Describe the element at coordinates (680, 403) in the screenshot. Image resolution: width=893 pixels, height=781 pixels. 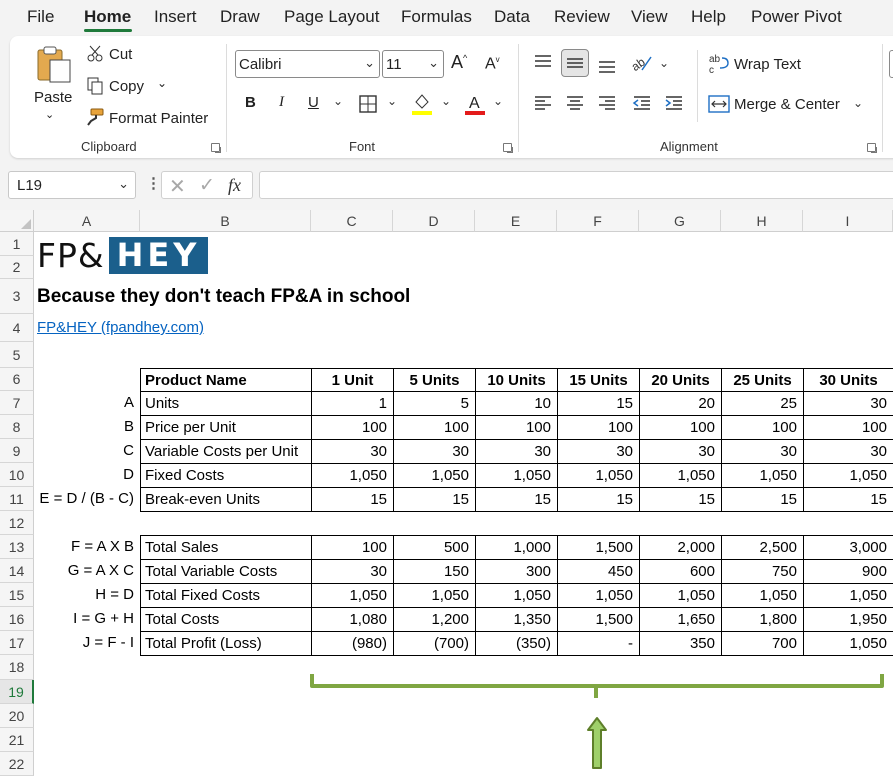
I see `value-cell: 20` at that location.